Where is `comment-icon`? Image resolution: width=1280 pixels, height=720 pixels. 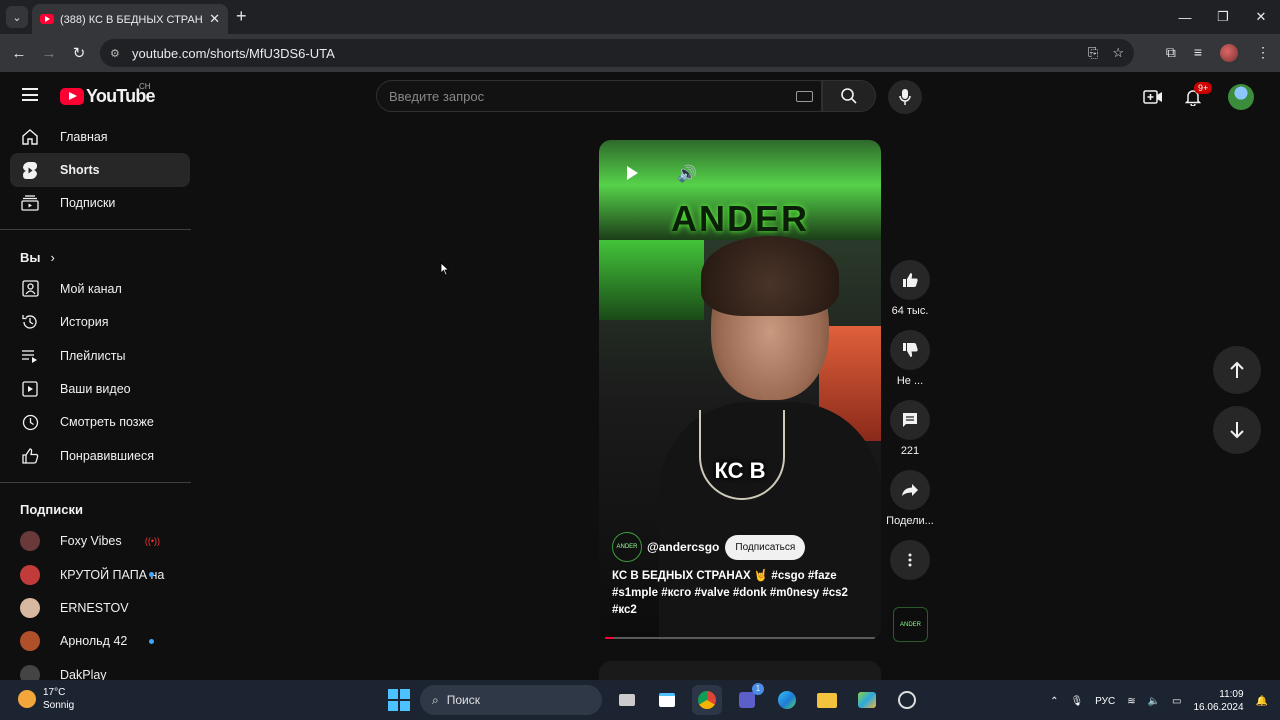
comment-icon is located at coordinates (910, 420).